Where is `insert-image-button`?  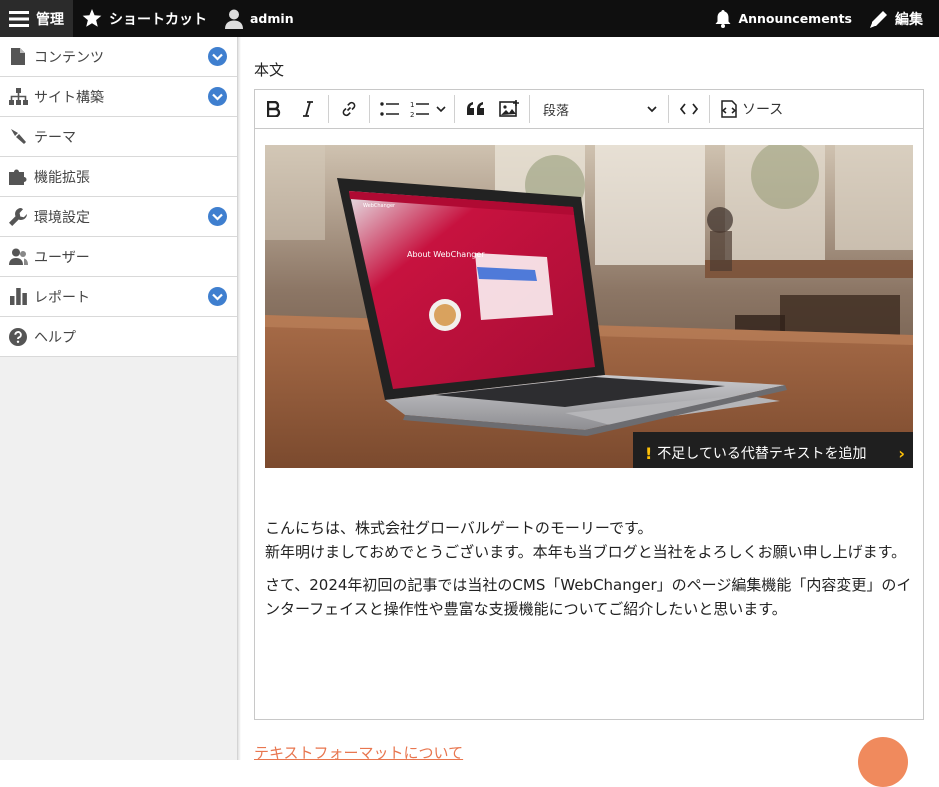 insert-image-button is located at coordinates (509, 109).